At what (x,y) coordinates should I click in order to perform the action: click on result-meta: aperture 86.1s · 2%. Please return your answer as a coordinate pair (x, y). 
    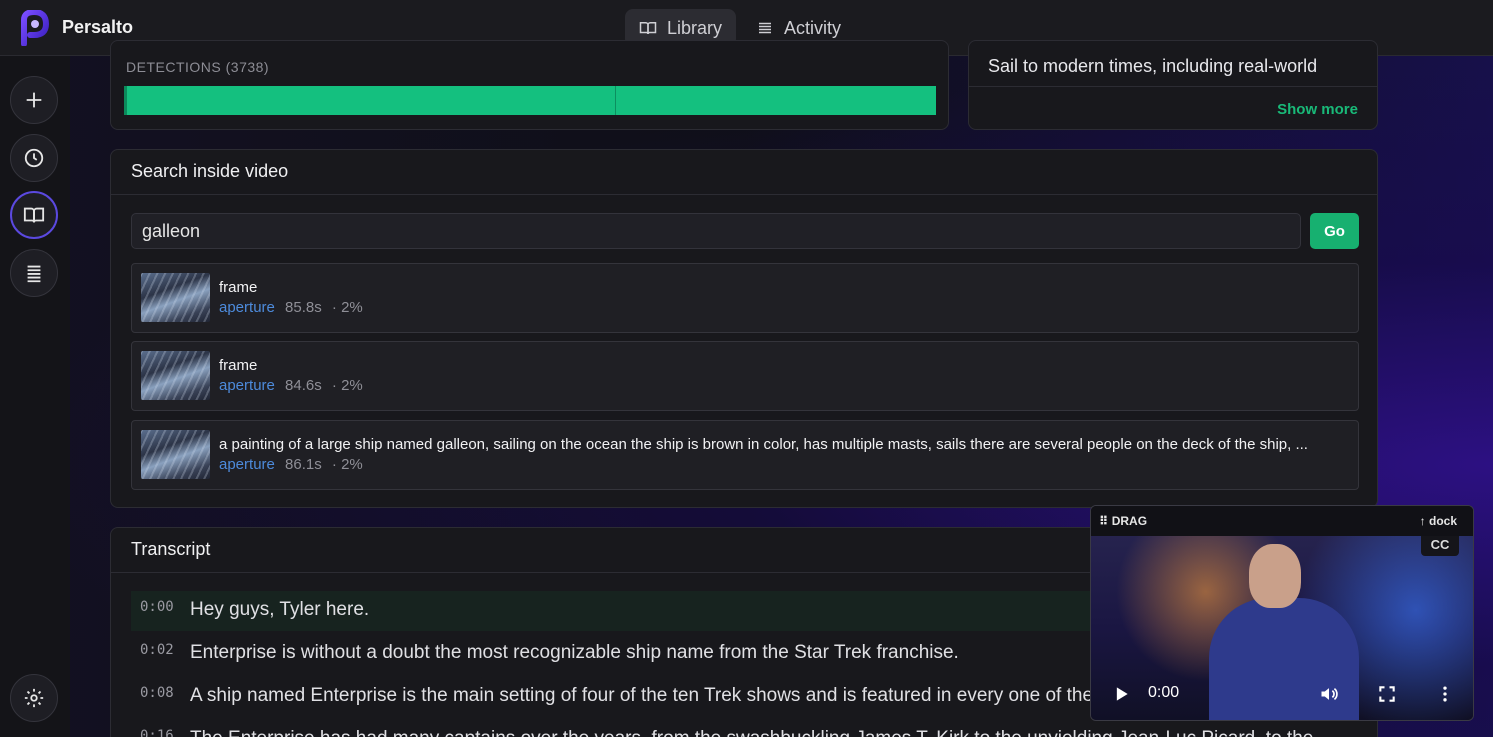
    Looking at the image, I should click on (291, 464).